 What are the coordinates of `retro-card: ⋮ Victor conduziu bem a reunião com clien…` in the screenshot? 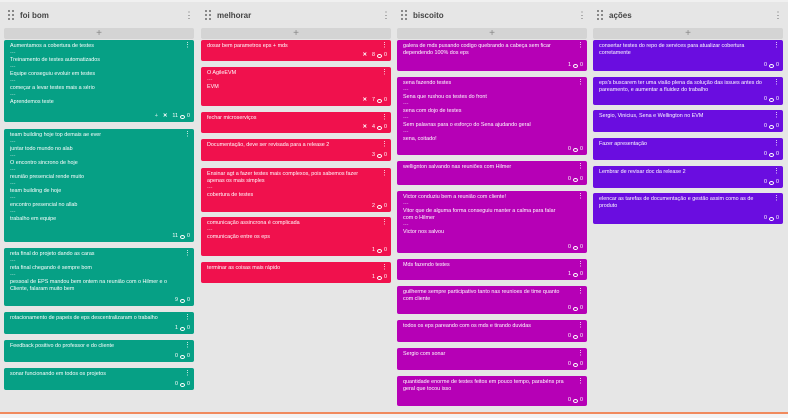 It's located at (492, 222).